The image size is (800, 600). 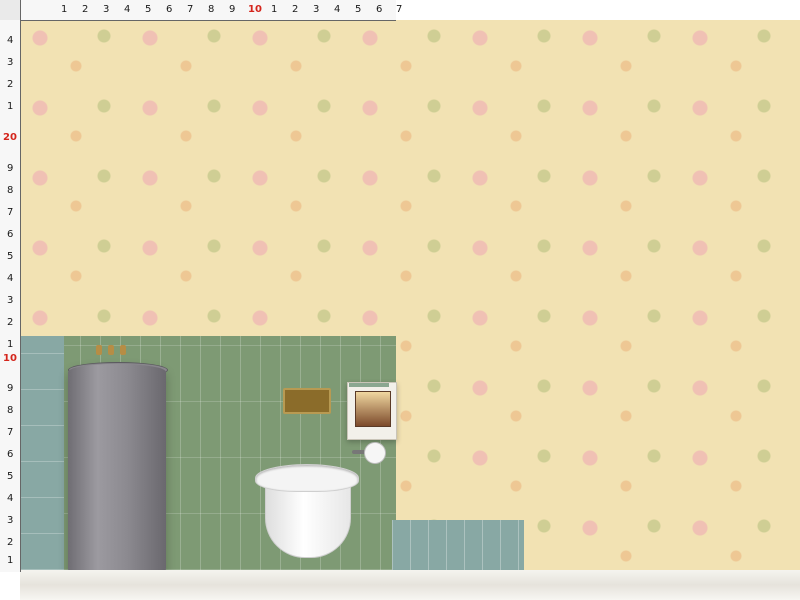 I want to click on picture-image, so click(x=373, y=409).